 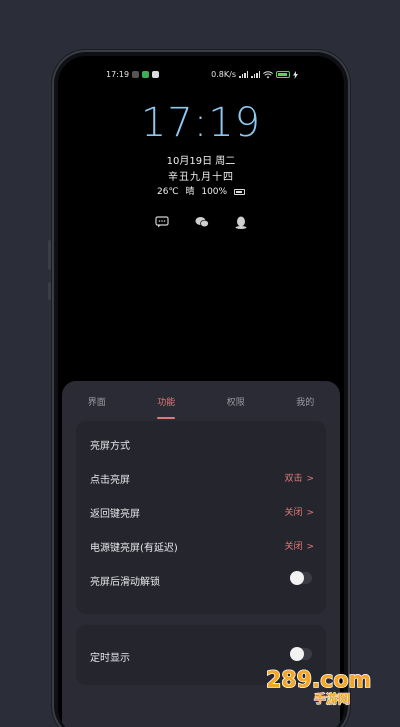 I want to click on setting-row-back-key-wake: 返回键亮屏 关闭 >, so click(x=202, y=514).